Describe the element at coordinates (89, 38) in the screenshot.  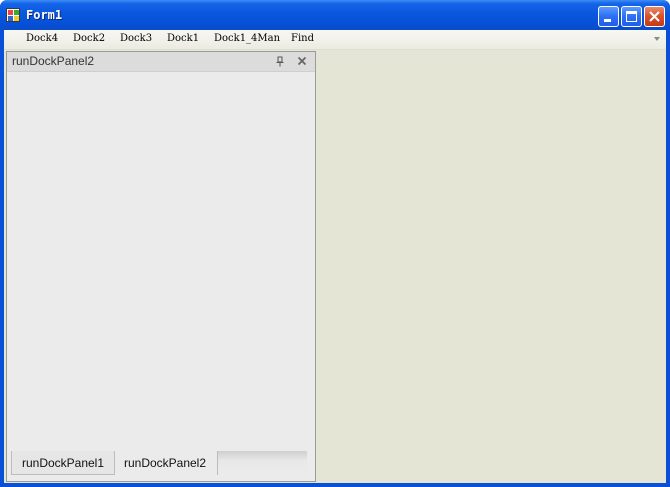
I see `menu-item-dock2: Dock2` at that location.